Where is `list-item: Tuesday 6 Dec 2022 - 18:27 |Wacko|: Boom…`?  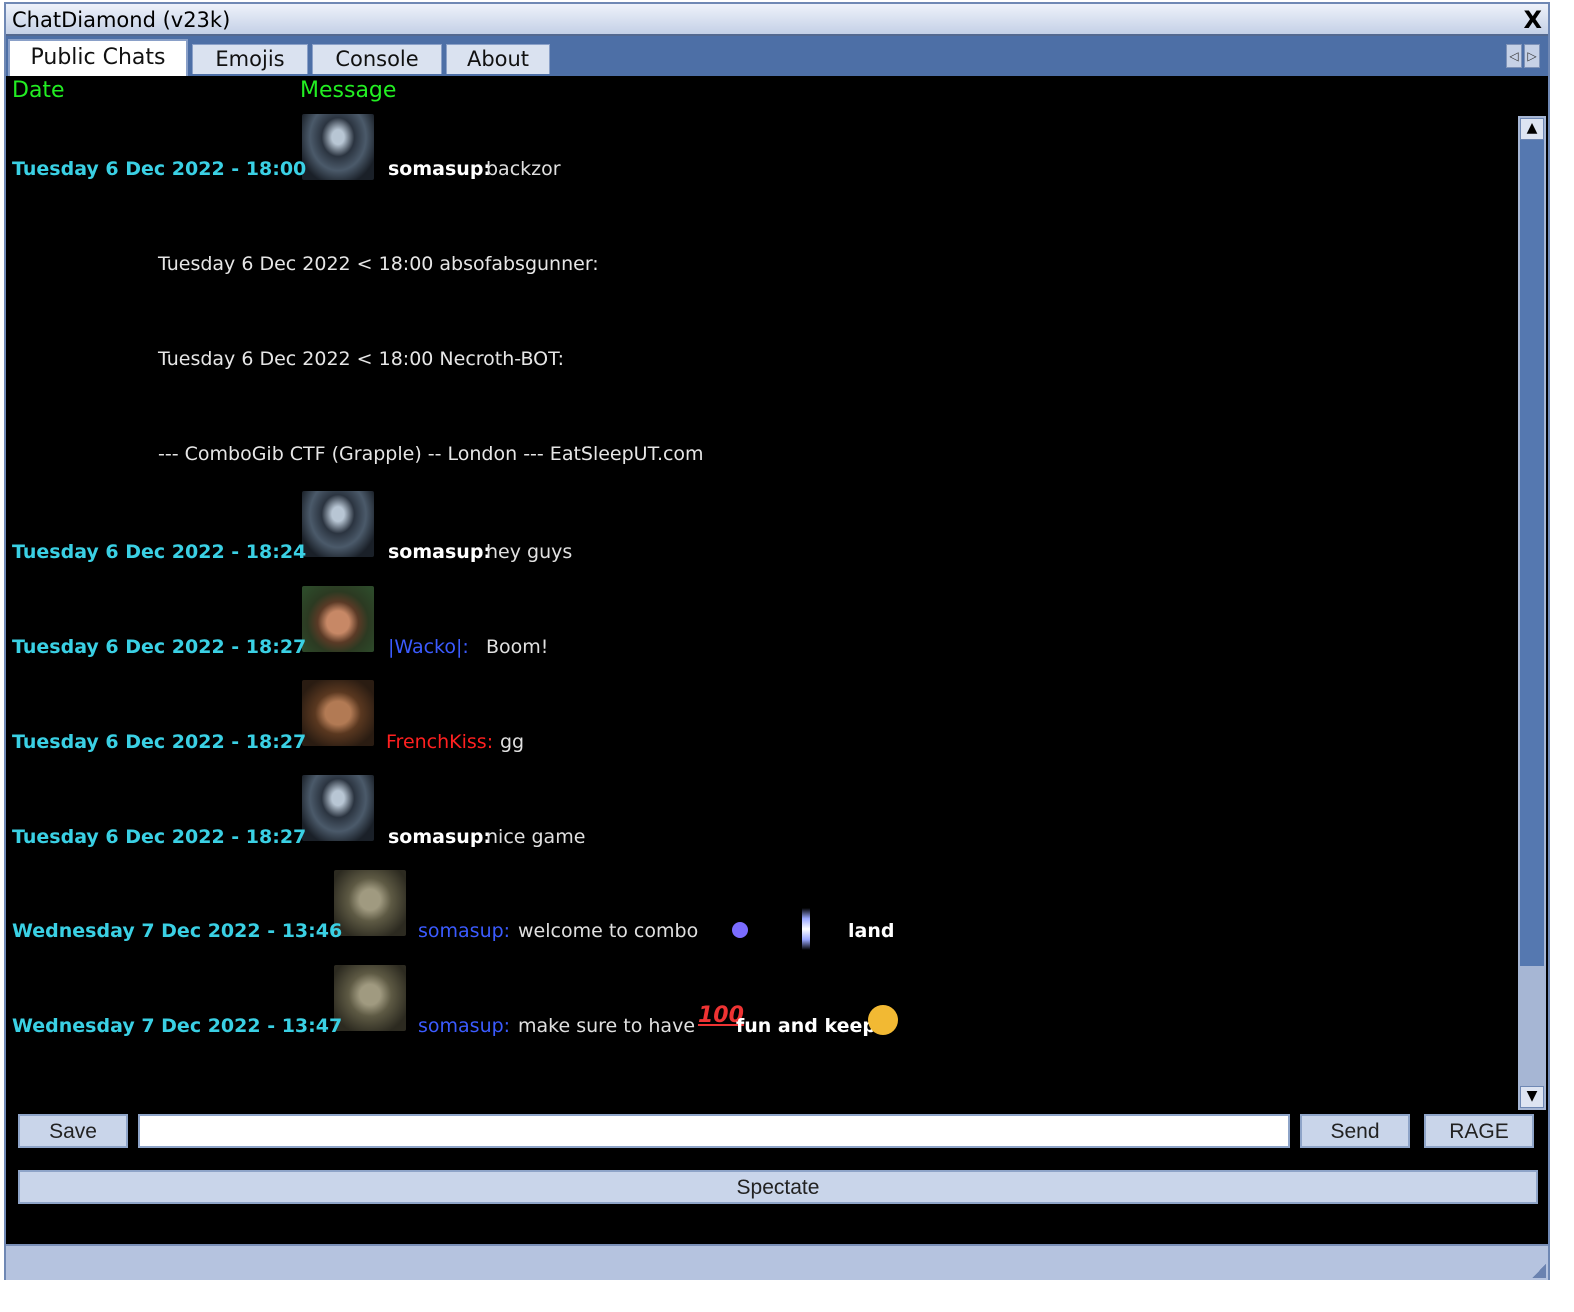 list-item: Tuesday 6 Dec 2022 - 18:27 |Wacko|: Boom… is located at coordinates (760, 626).